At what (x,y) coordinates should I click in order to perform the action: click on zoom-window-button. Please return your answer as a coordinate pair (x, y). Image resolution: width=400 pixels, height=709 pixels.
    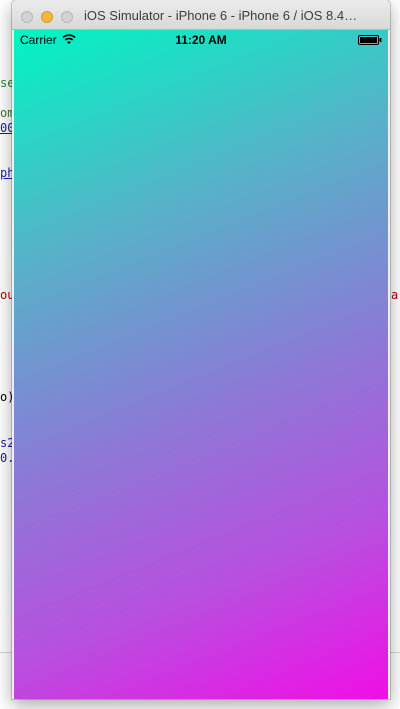
    Looking at the image, I should click on (67, 17).